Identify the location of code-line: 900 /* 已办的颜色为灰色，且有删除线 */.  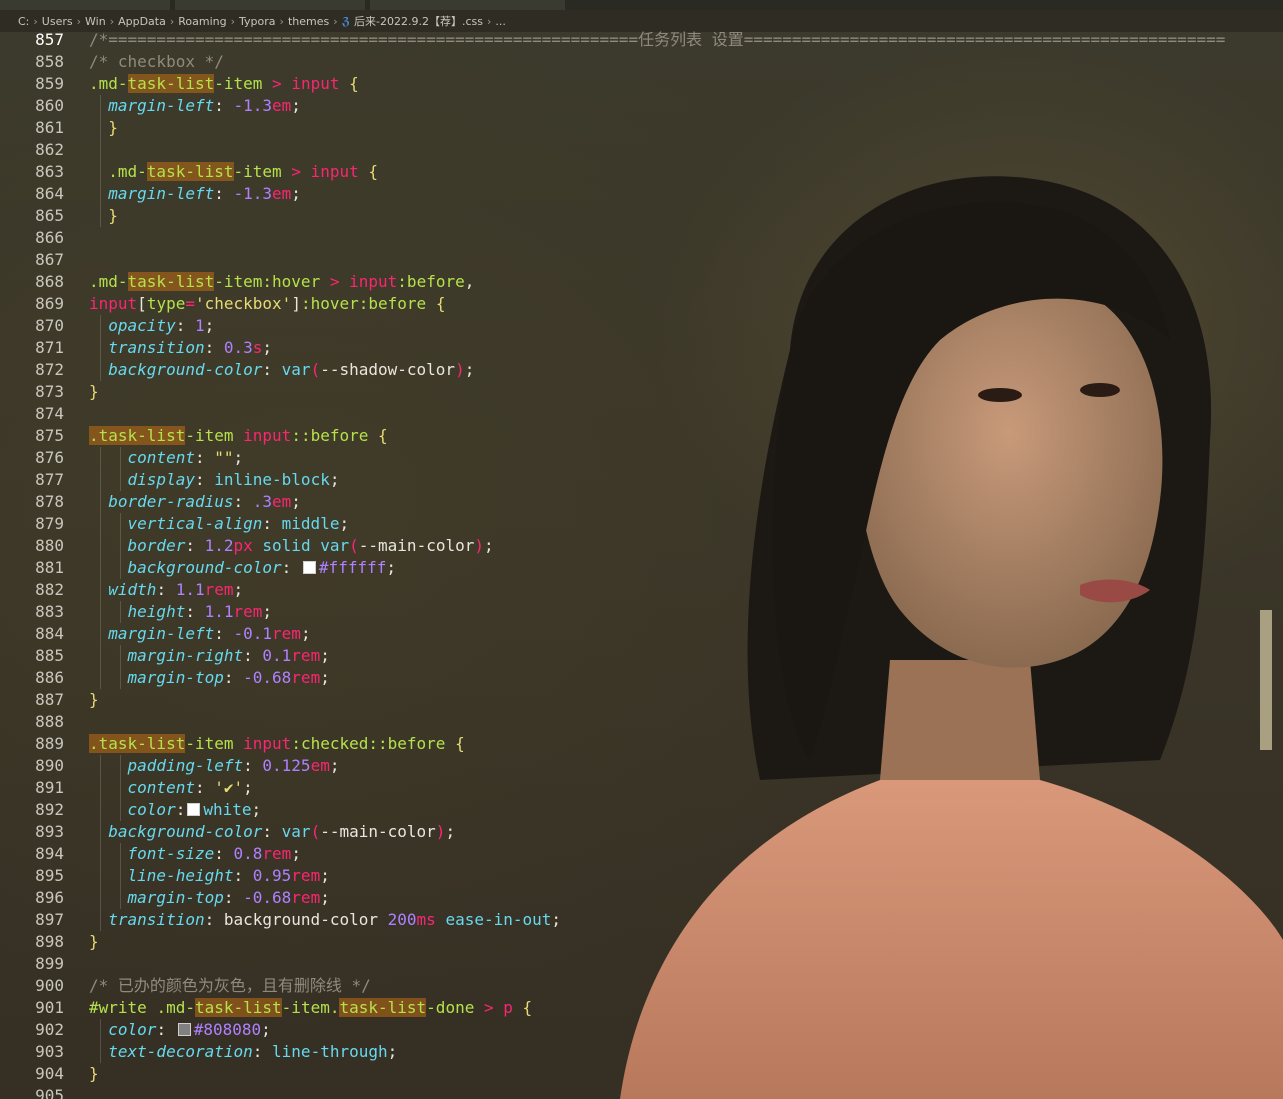
(641, 986).